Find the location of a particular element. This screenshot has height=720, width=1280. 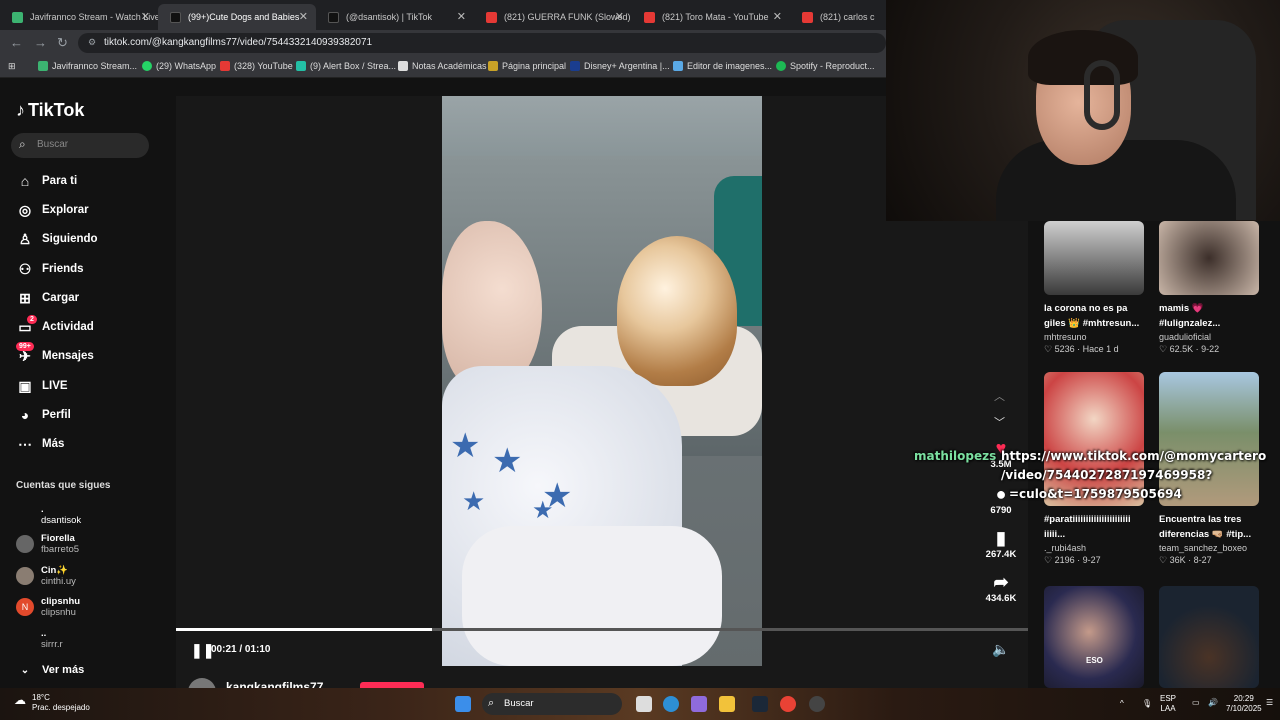

whatsapp-icon is located at coordinates (147, 66).